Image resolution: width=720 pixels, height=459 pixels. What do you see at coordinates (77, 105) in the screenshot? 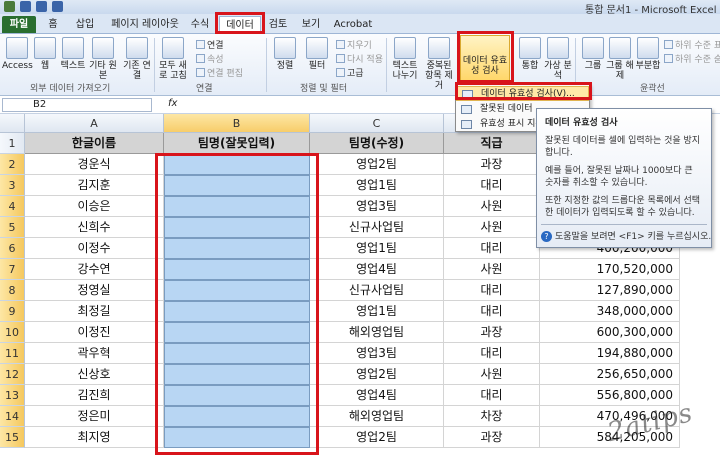
I see `name-box: B2` at bounding box center [77, 105].